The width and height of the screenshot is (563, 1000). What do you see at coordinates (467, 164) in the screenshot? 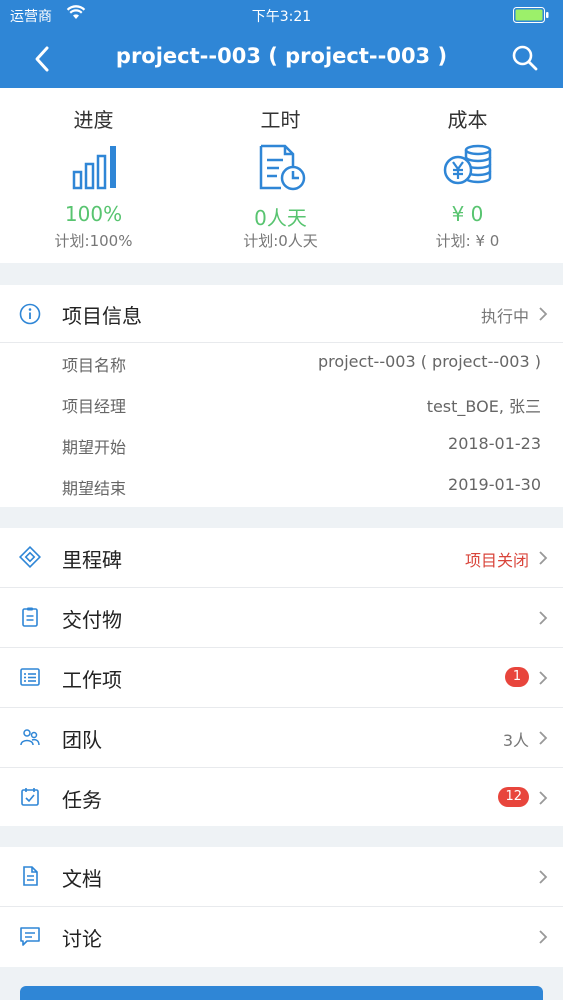
I see `coins-icon` at bounding box center [467, 164].